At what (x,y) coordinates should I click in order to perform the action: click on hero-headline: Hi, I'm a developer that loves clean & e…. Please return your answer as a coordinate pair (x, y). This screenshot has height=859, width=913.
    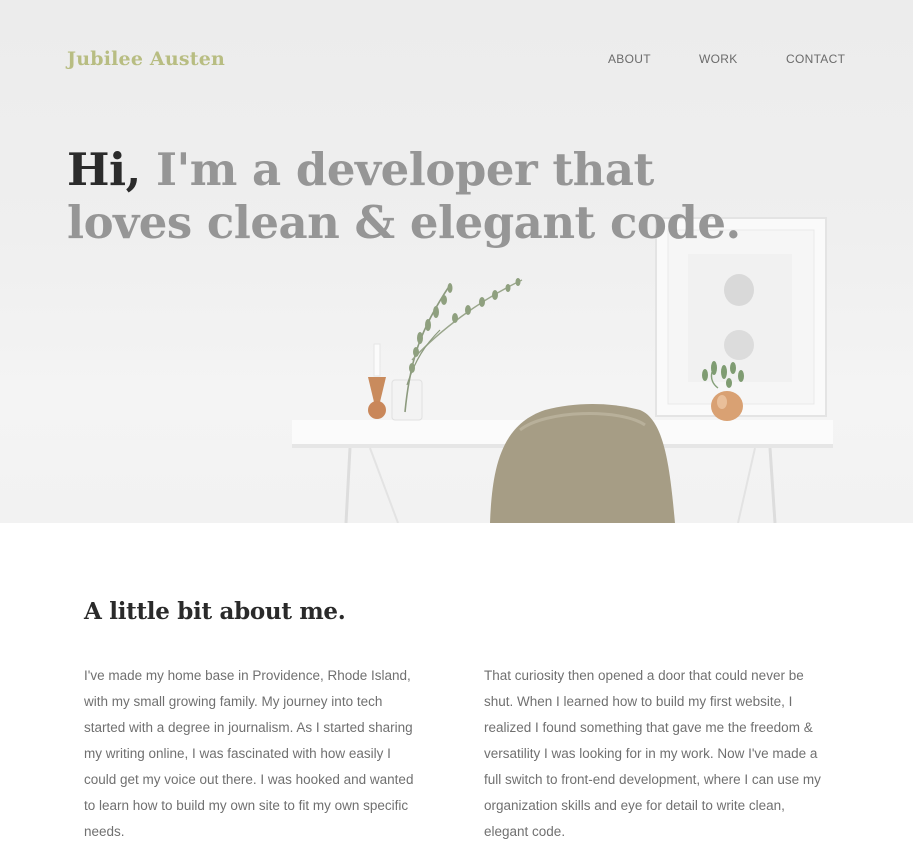
    Looking at the image, I should click on (427, 196).